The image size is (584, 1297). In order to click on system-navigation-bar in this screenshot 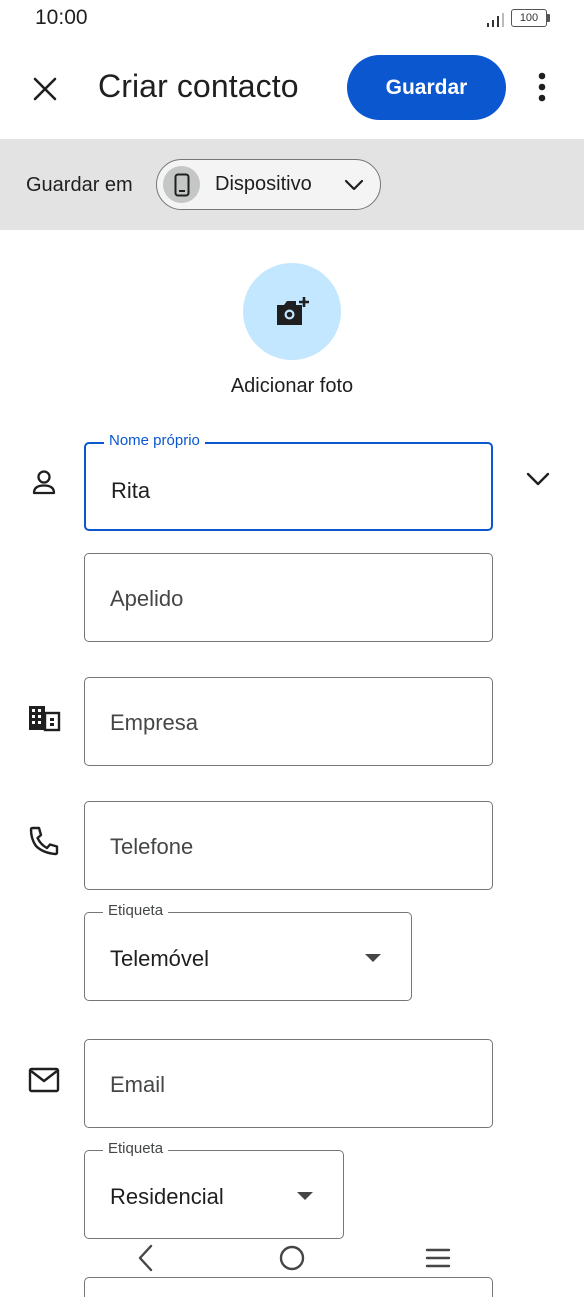, I will do `click(292, 1258)`.